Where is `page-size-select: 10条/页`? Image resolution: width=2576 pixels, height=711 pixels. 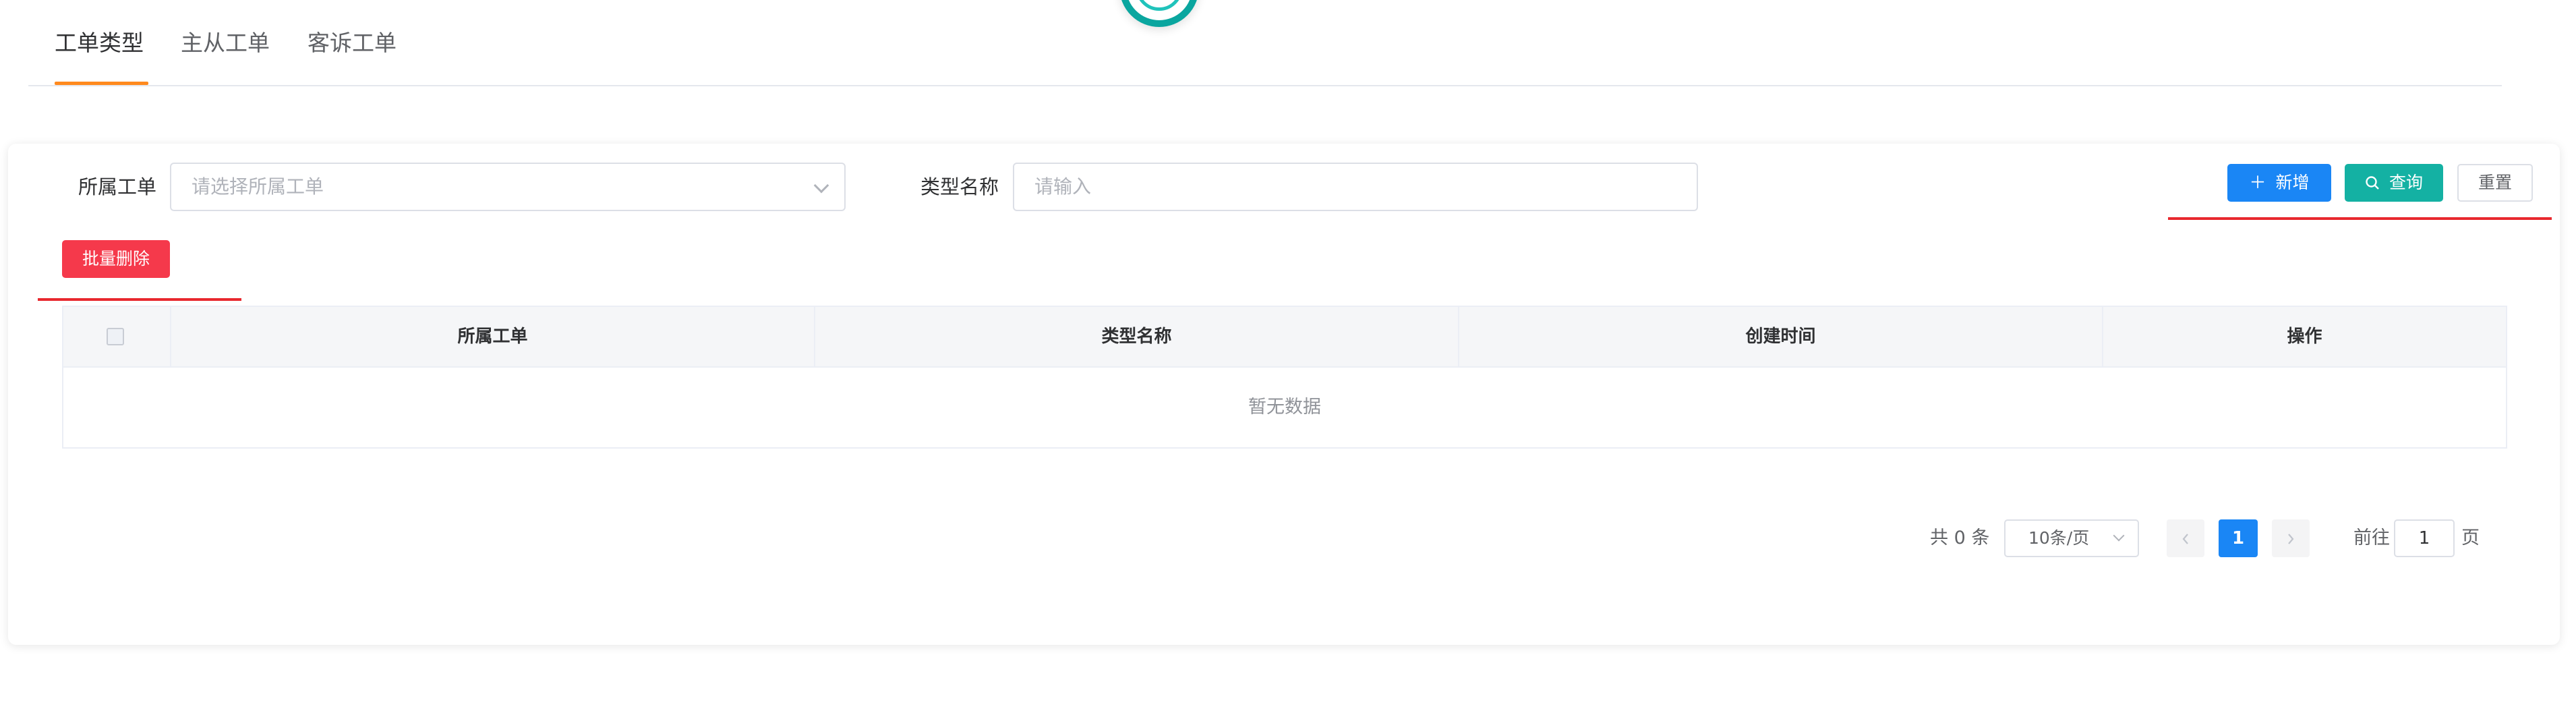
page-size-select: 10条/页 is located at coordinates (2071, 538).